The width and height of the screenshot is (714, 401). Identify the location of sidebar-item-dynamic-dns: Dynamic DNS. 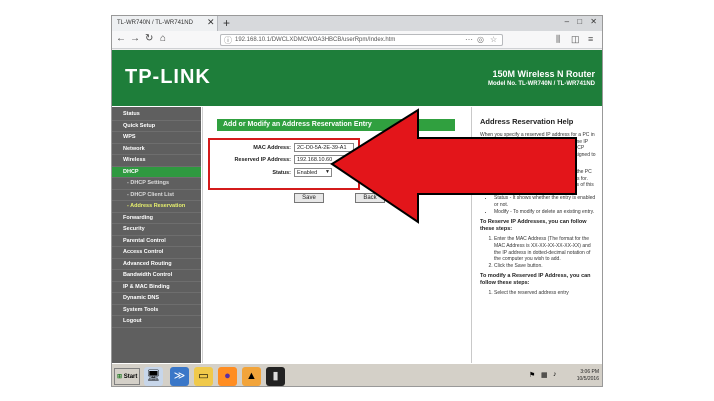
(156, 299).